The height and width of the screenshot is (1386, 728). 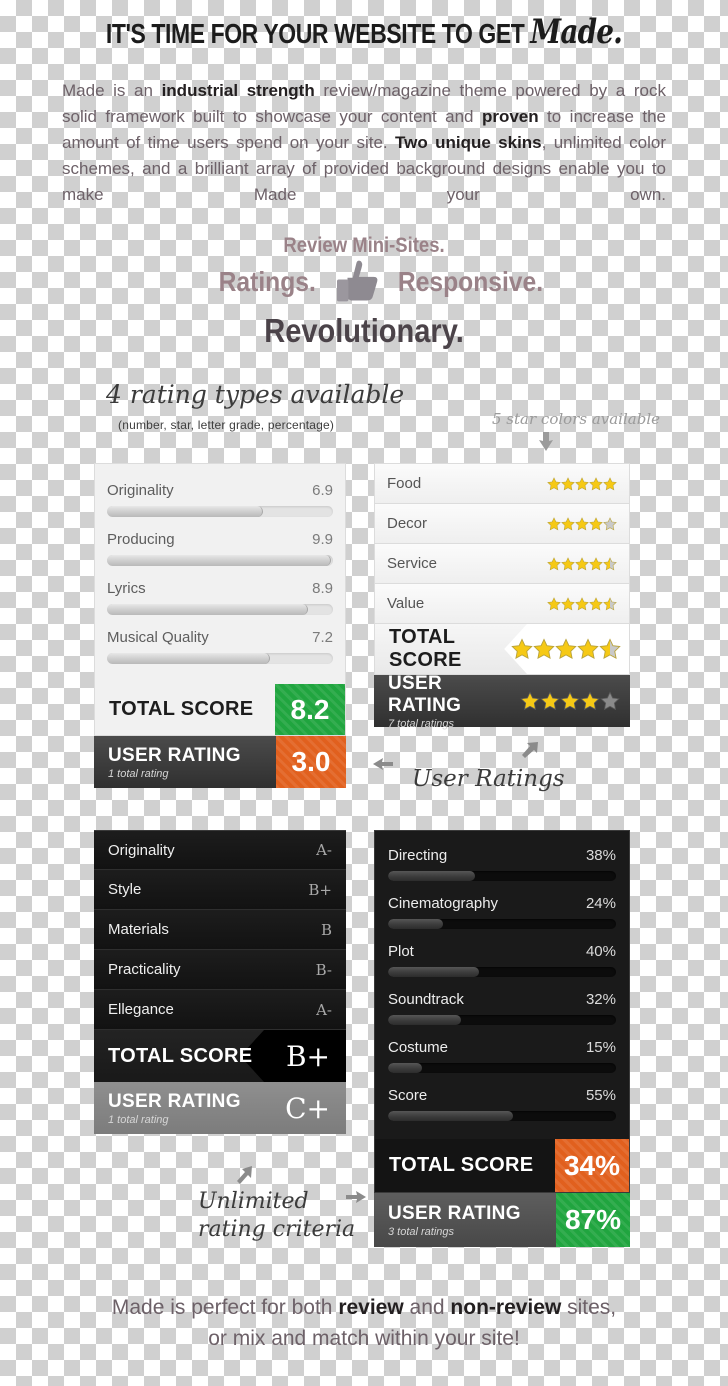 I want to click on annotation-unlimited-line2: rating criteria, so click(x=277, y=1229).